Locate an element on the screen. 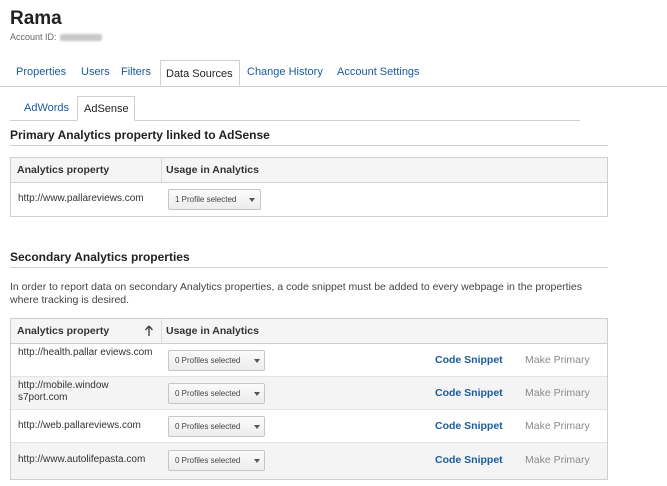 This screenshot has width=667, height=486. account-id-label: Account ID: is located at coordinates (33, 37).